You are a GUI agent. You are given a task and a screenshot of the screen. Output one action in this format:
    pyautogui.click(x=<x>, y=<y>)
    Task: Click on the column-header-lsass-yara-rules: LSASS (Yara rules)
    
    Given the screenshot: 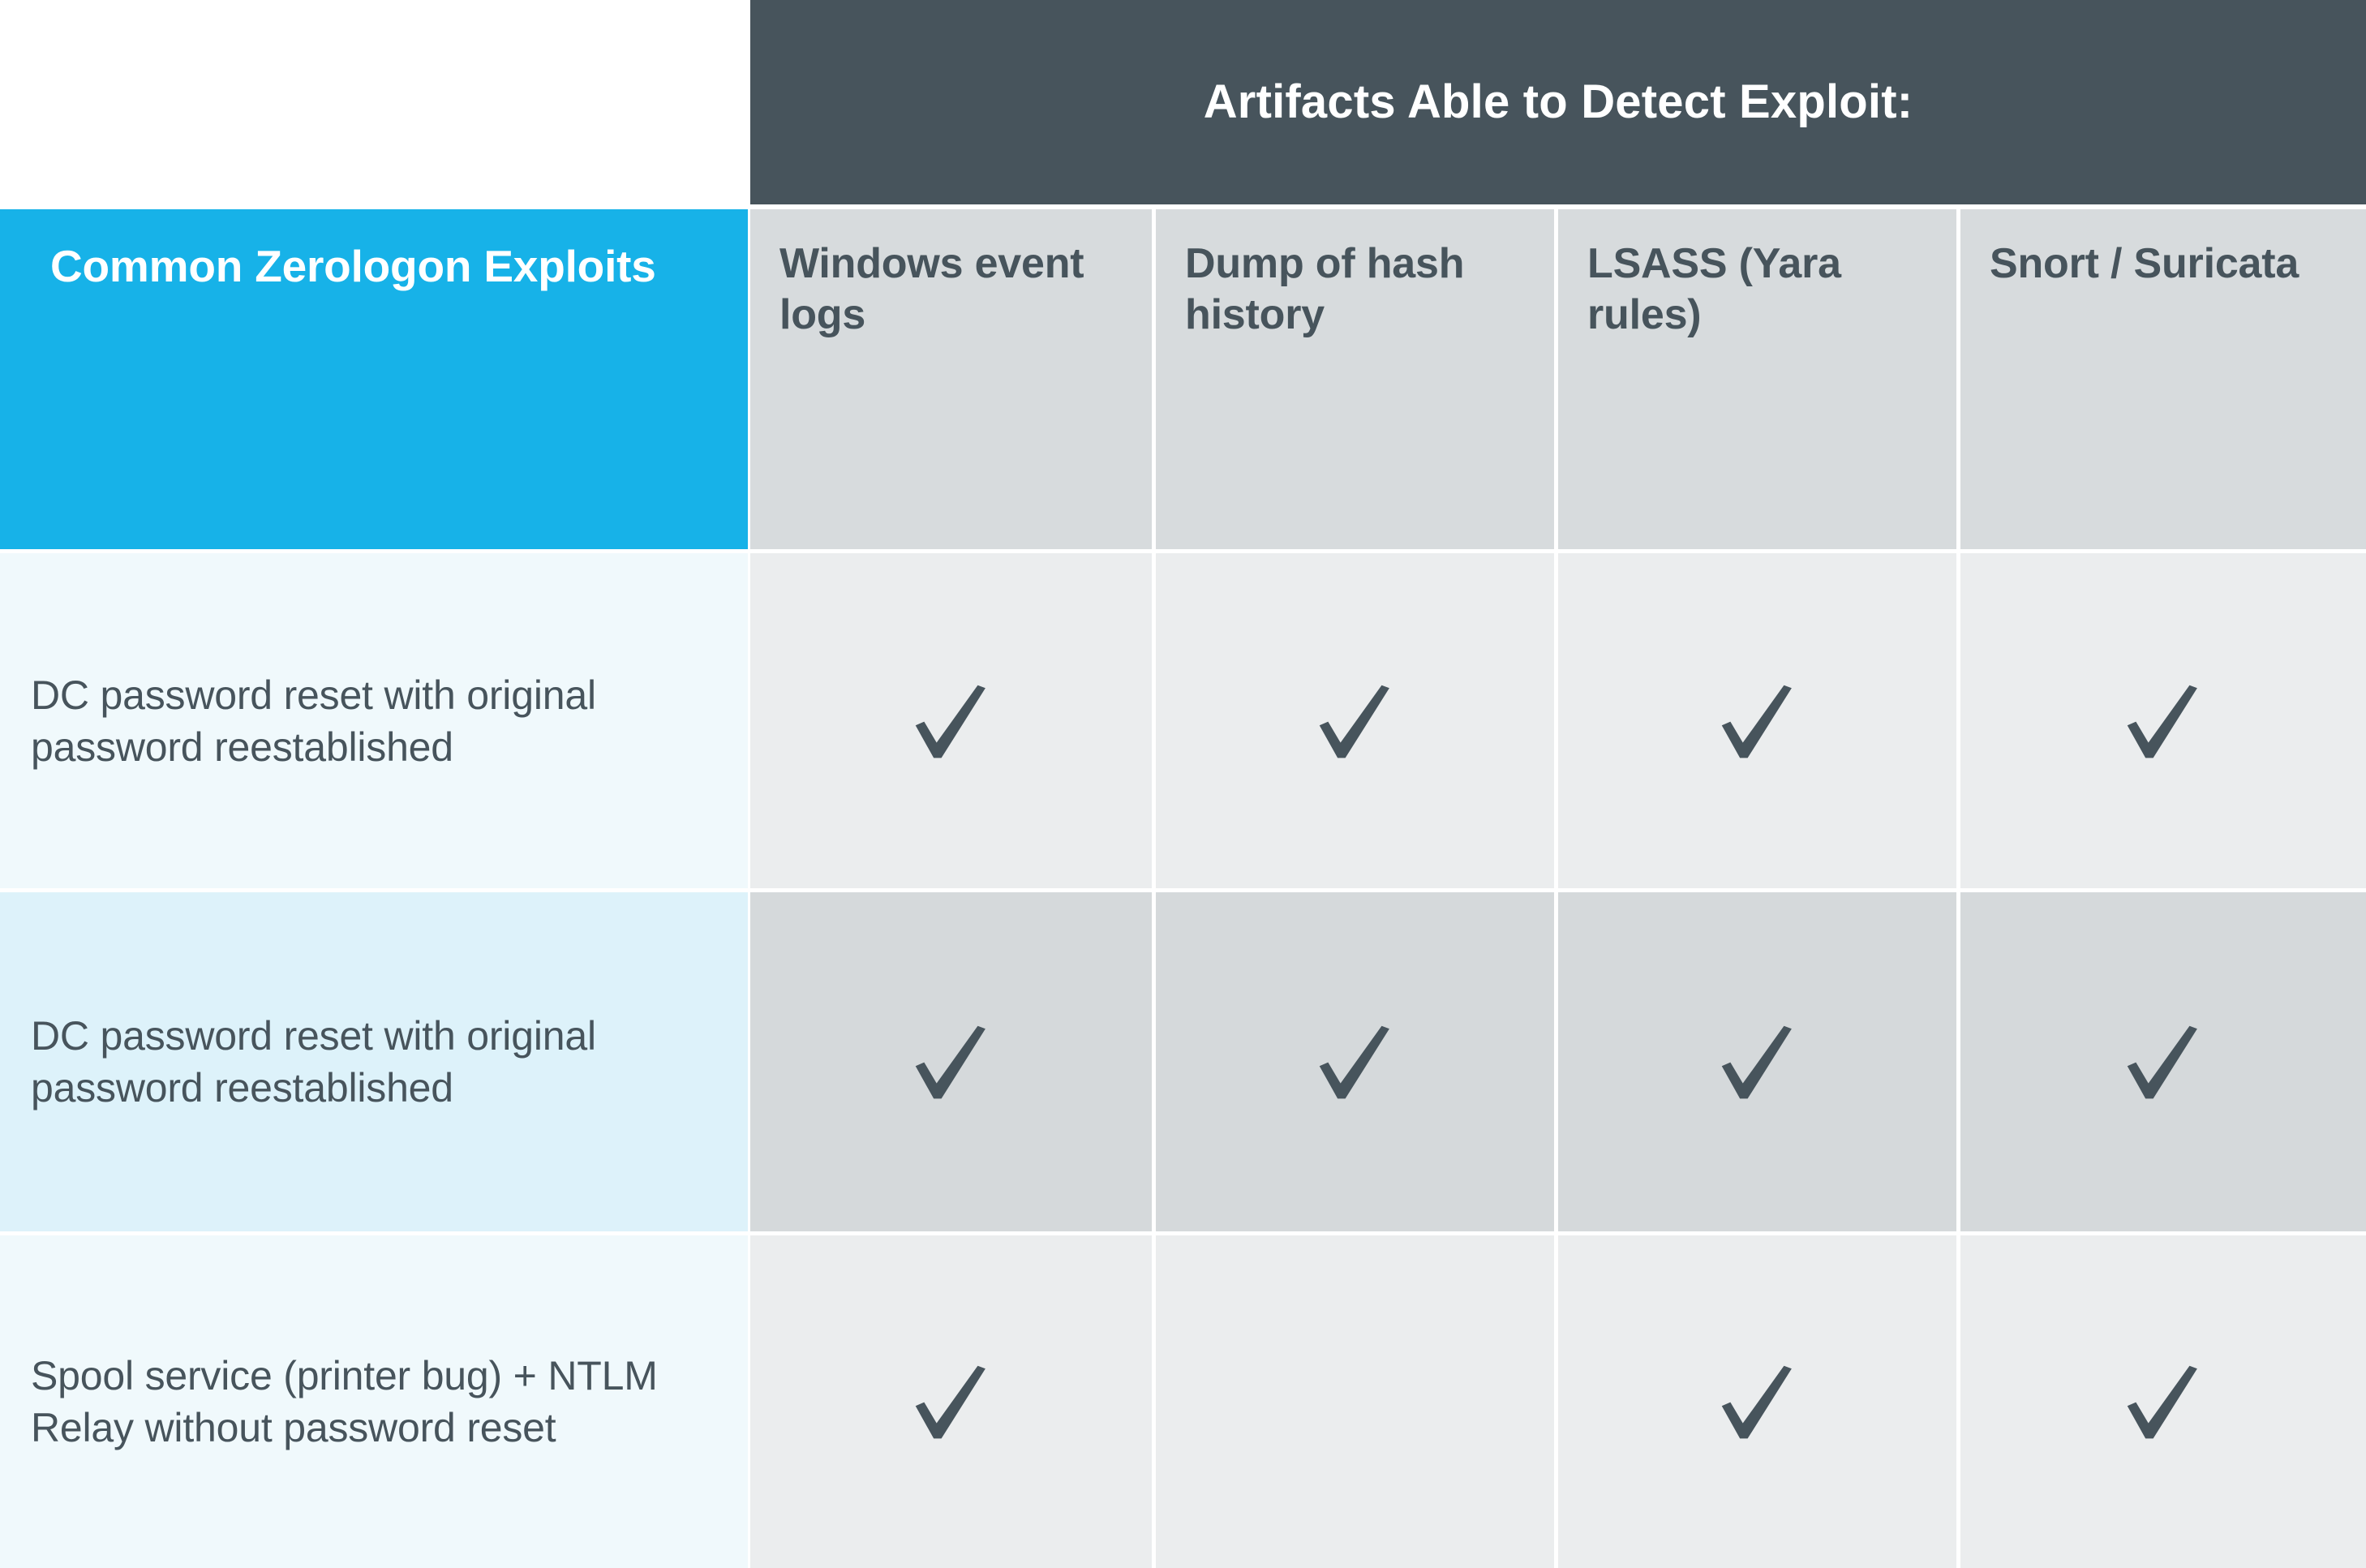 What is the action you would take?
    pyautogui.click(x=1757, y=379)
    